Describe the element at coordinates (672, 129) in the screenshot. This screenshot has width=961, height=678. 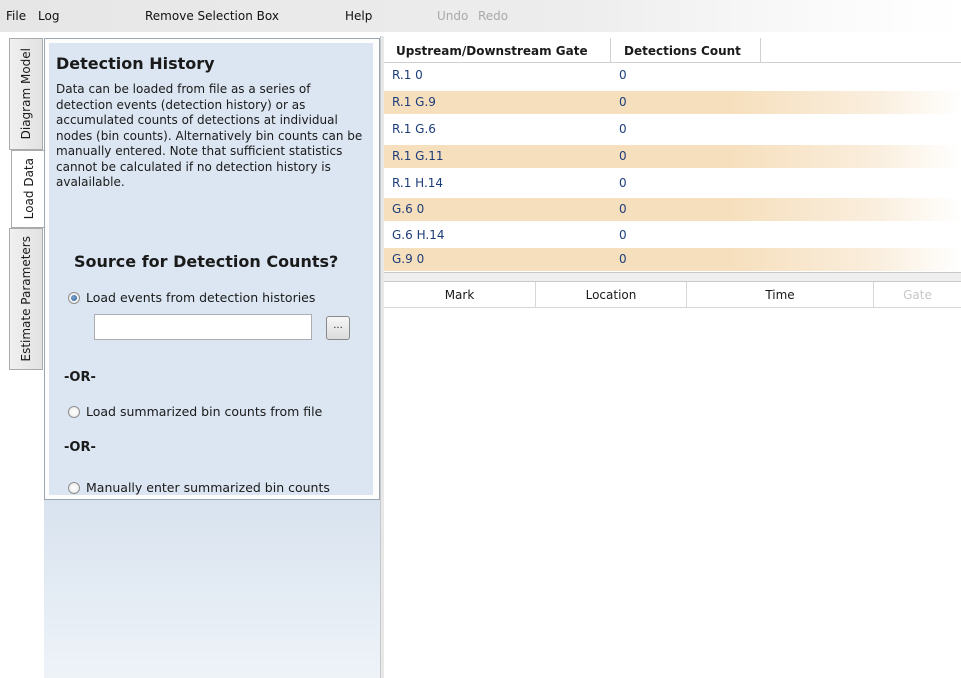
I see `table-row: R.1 G.6 0` at that location.